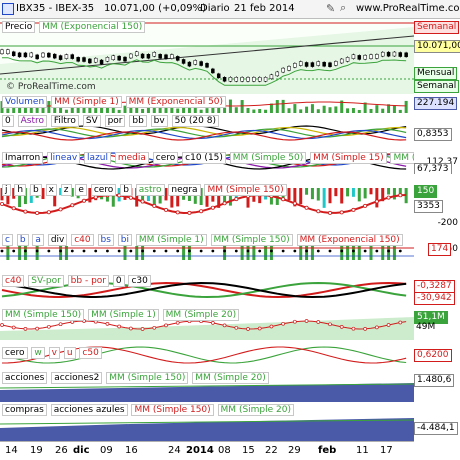 Image resolution: width=460 pixels, height=460 pixels. I want to click on c-label-8: MM (Simple 150), so click(251, 240).